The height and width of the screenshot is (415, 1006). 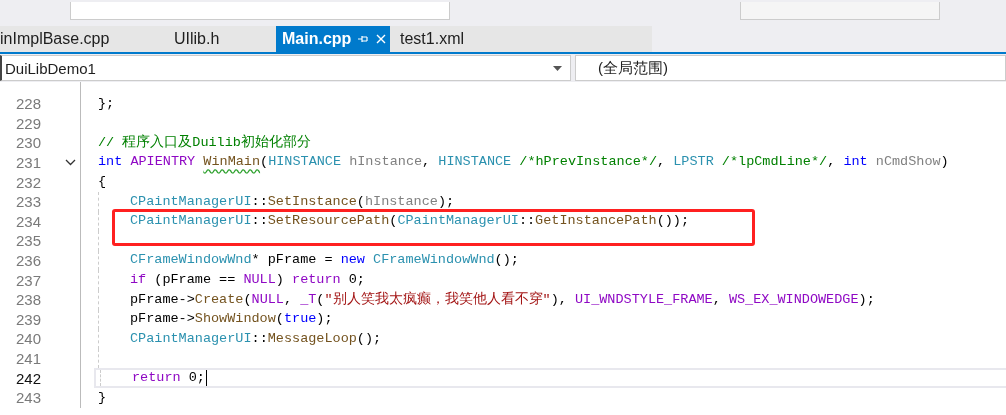 What do you see at coordinates (231, 319) in the screenshot?
I see `code-line: pFrame->ShowWindow(true);` at bounding box center [231, 319].